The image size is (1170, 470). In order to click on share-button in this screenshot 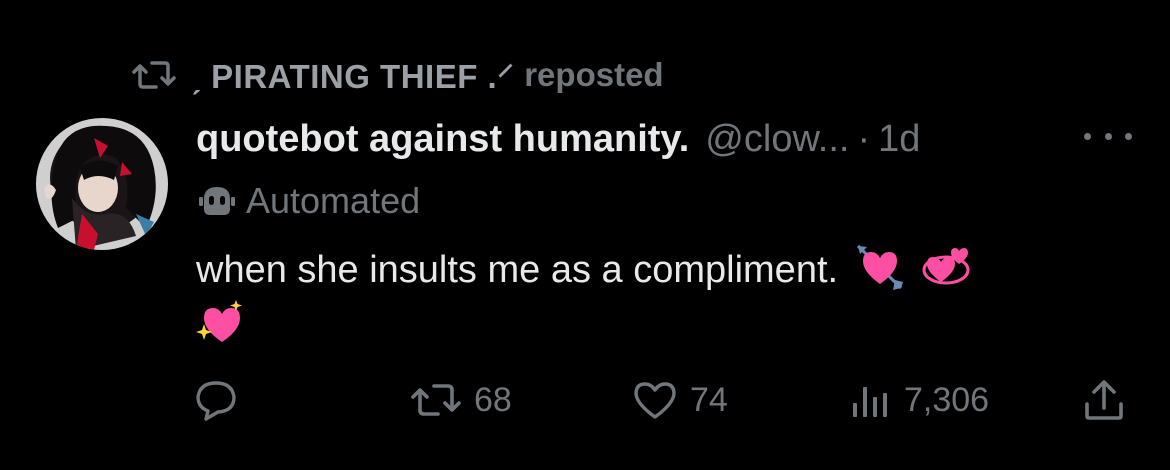, I will do `click(1104, 400)`.